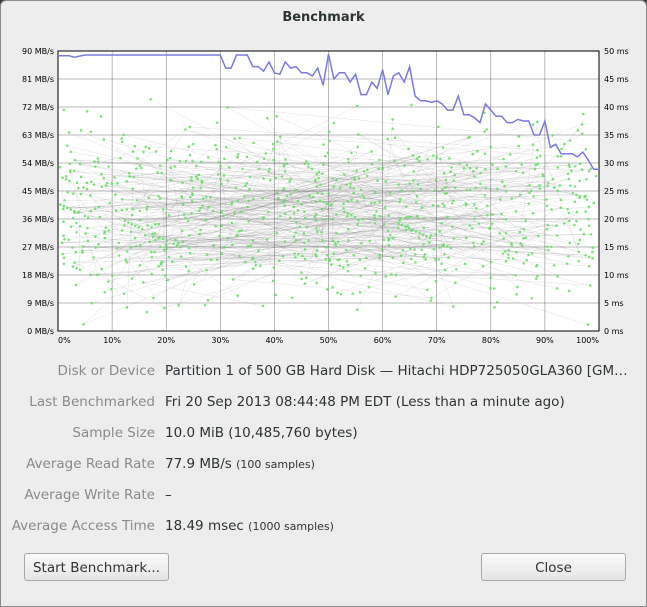  I want to click on x-tick-label: 90%, so click(545, 340).